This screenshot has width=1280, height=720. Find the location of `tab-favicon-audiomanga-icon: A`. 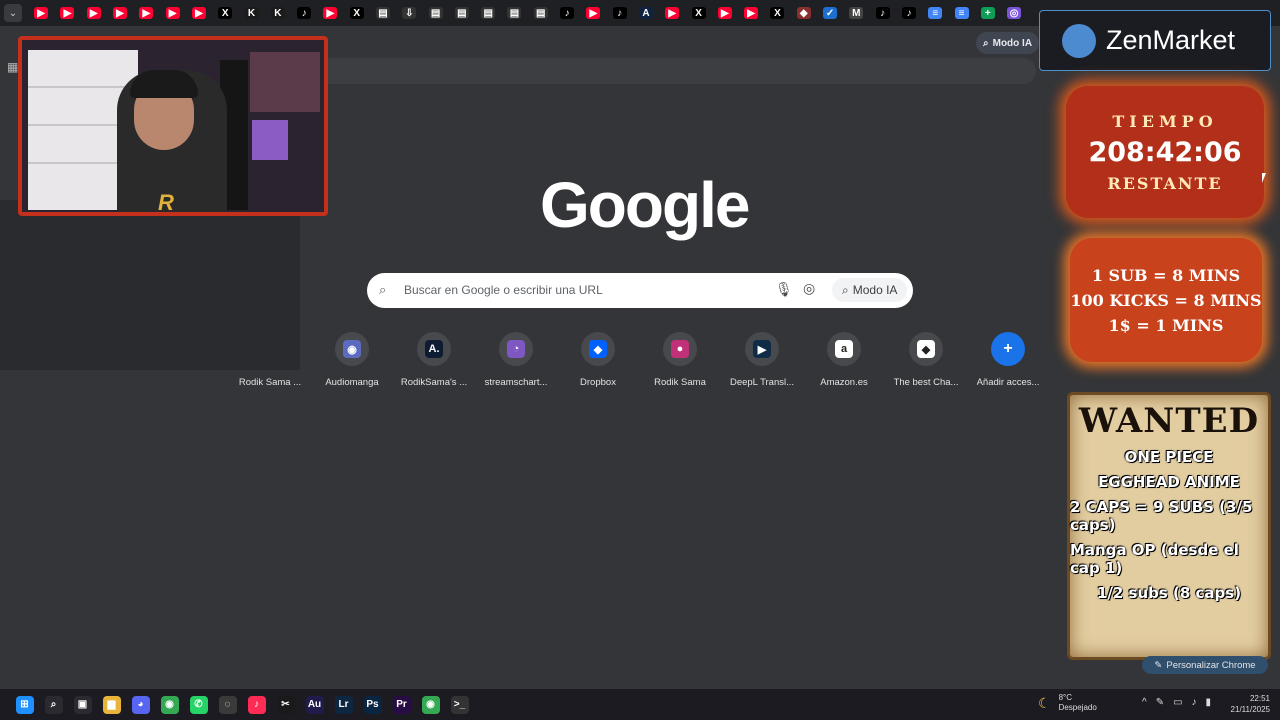

tab-favicon-audiomanga-icon: A is located at coordinates (646, 13).